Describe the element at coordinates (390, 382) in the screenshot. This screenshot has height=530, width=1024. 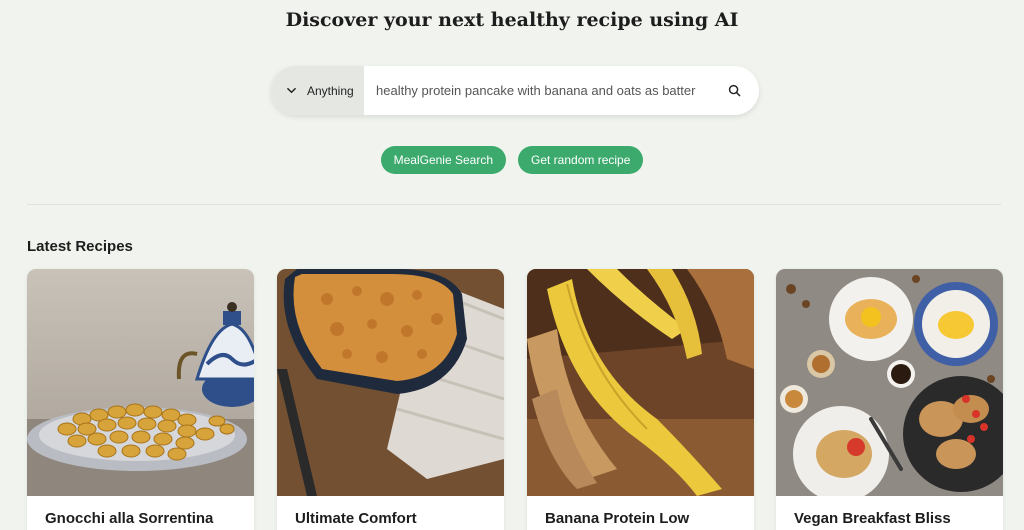
I see `recipe-image-ultimate-comfort` at that location.